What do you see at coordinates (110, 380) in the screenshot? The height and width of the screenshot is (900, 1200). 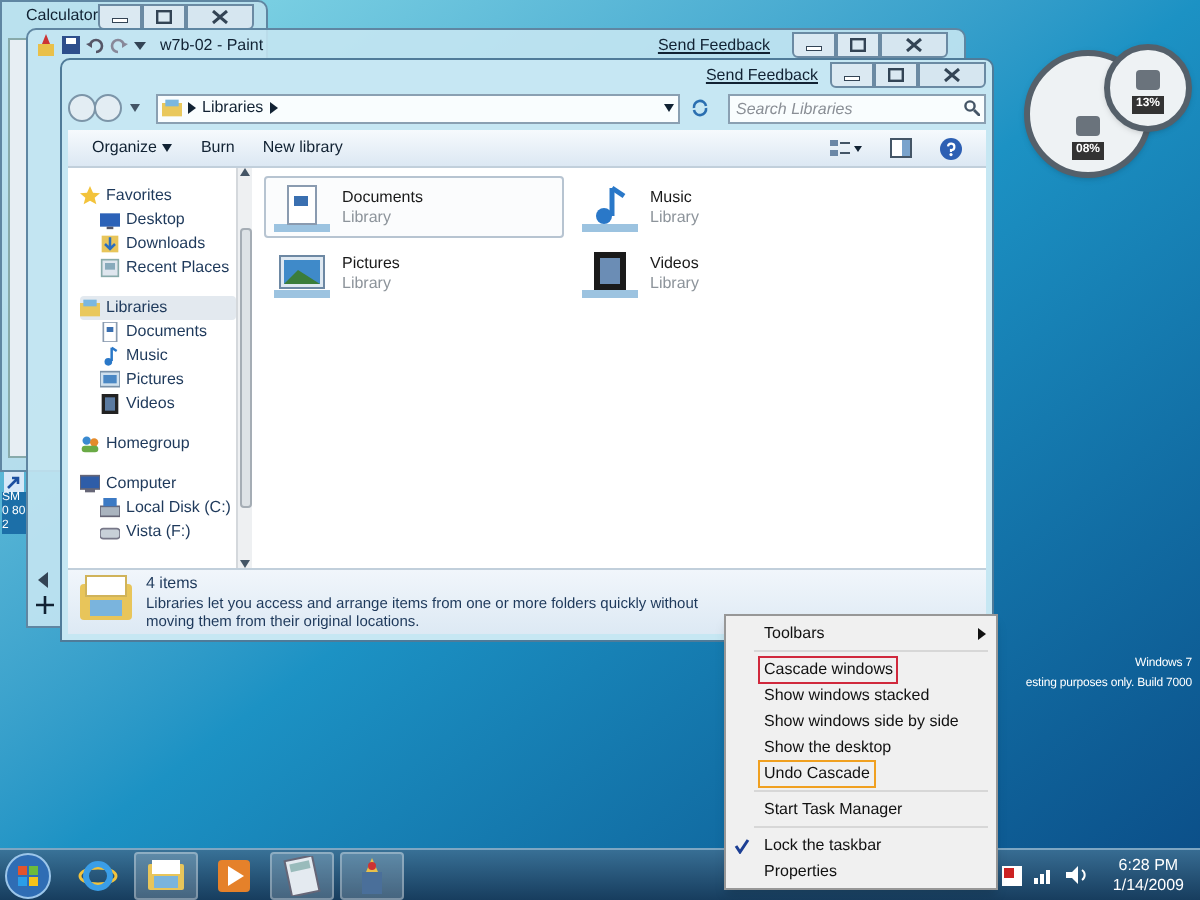 I see `picture-icon` at bounding box center [110, 380].